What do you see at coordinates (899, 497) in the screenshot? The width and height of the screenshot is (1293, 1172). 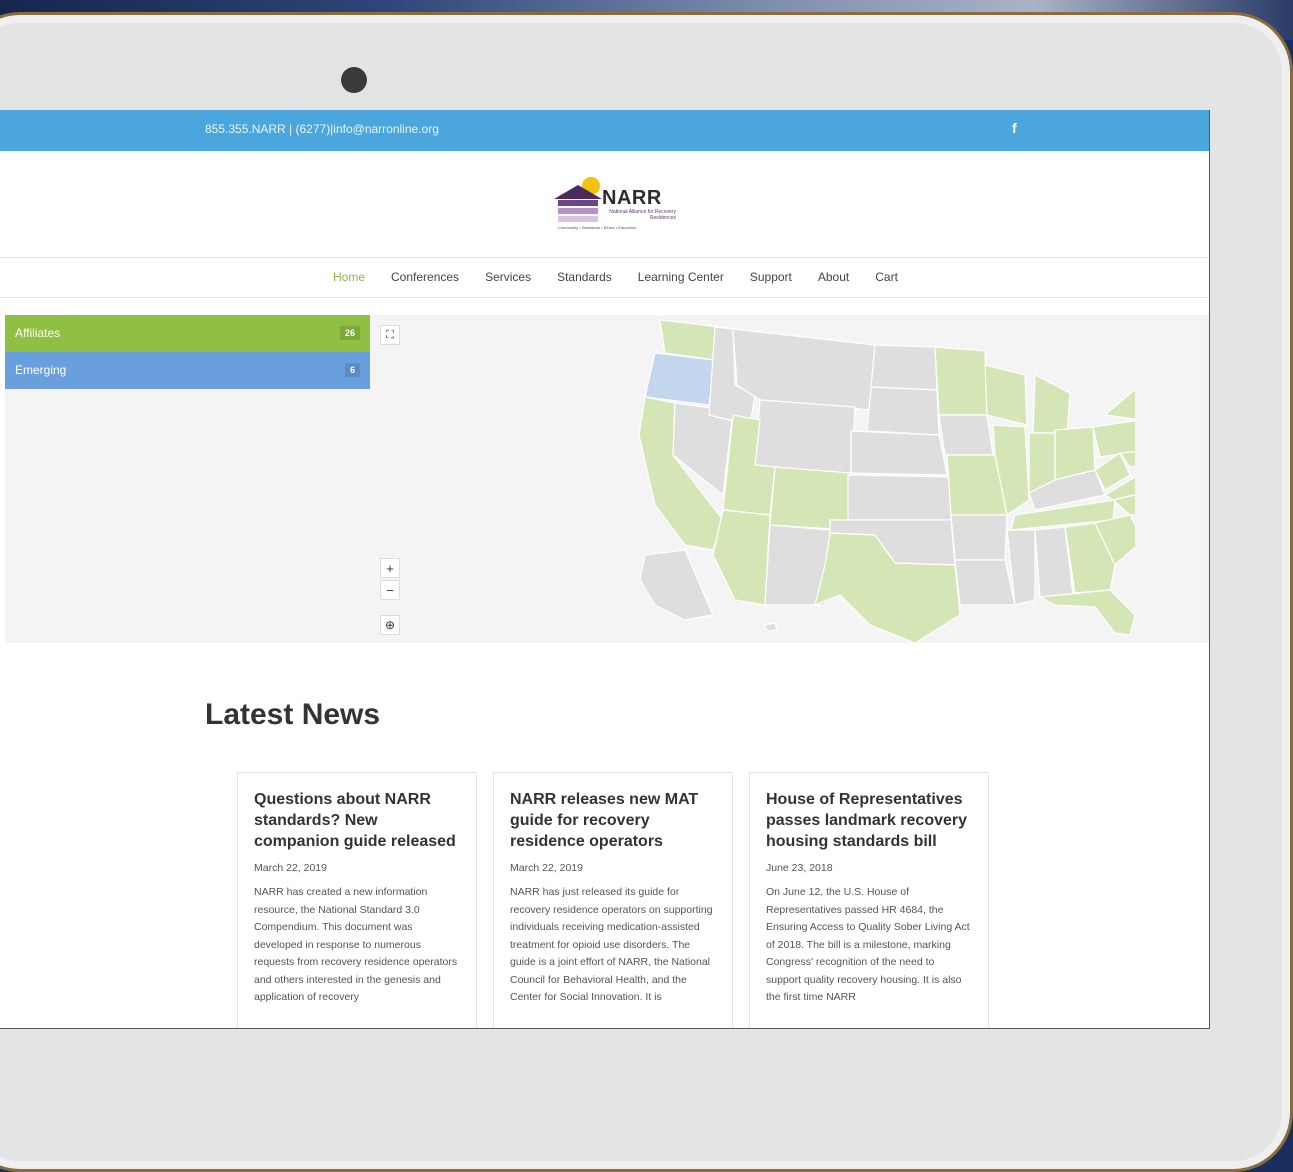 I see `state-kansas` at bounding box center [899, 497].